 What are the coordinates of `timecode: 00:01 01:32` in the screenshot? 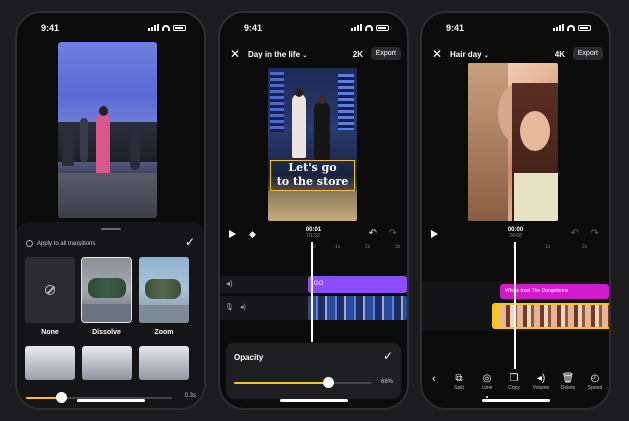 It's located at (314, 233).